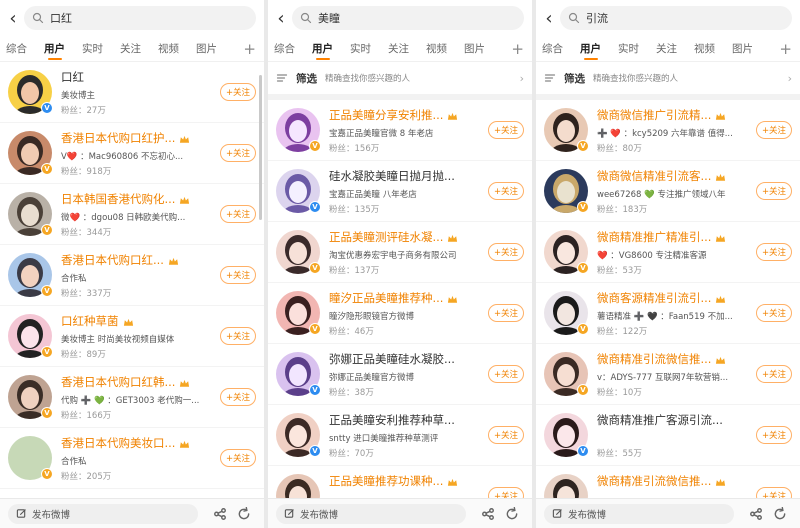  What do you see at coordinates (408, 18) in the screenshot?
I see `search-input: 美瞳` at bounding box center [408, 18].